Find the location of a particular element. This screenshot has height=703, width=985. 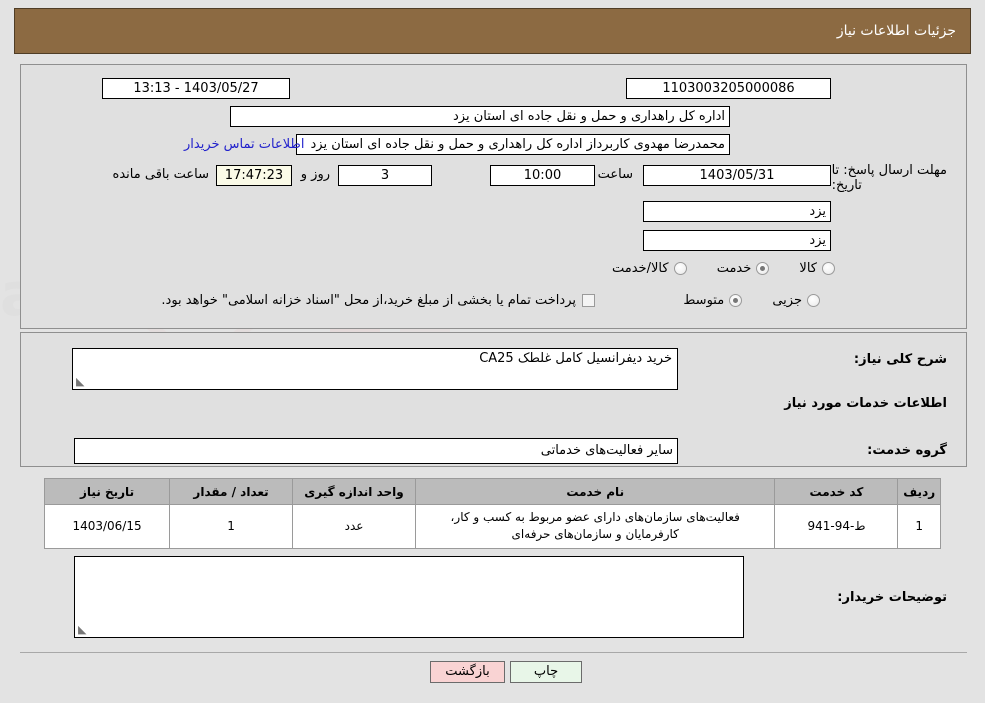

radio-motavaset is located at coordinates (736, 300).